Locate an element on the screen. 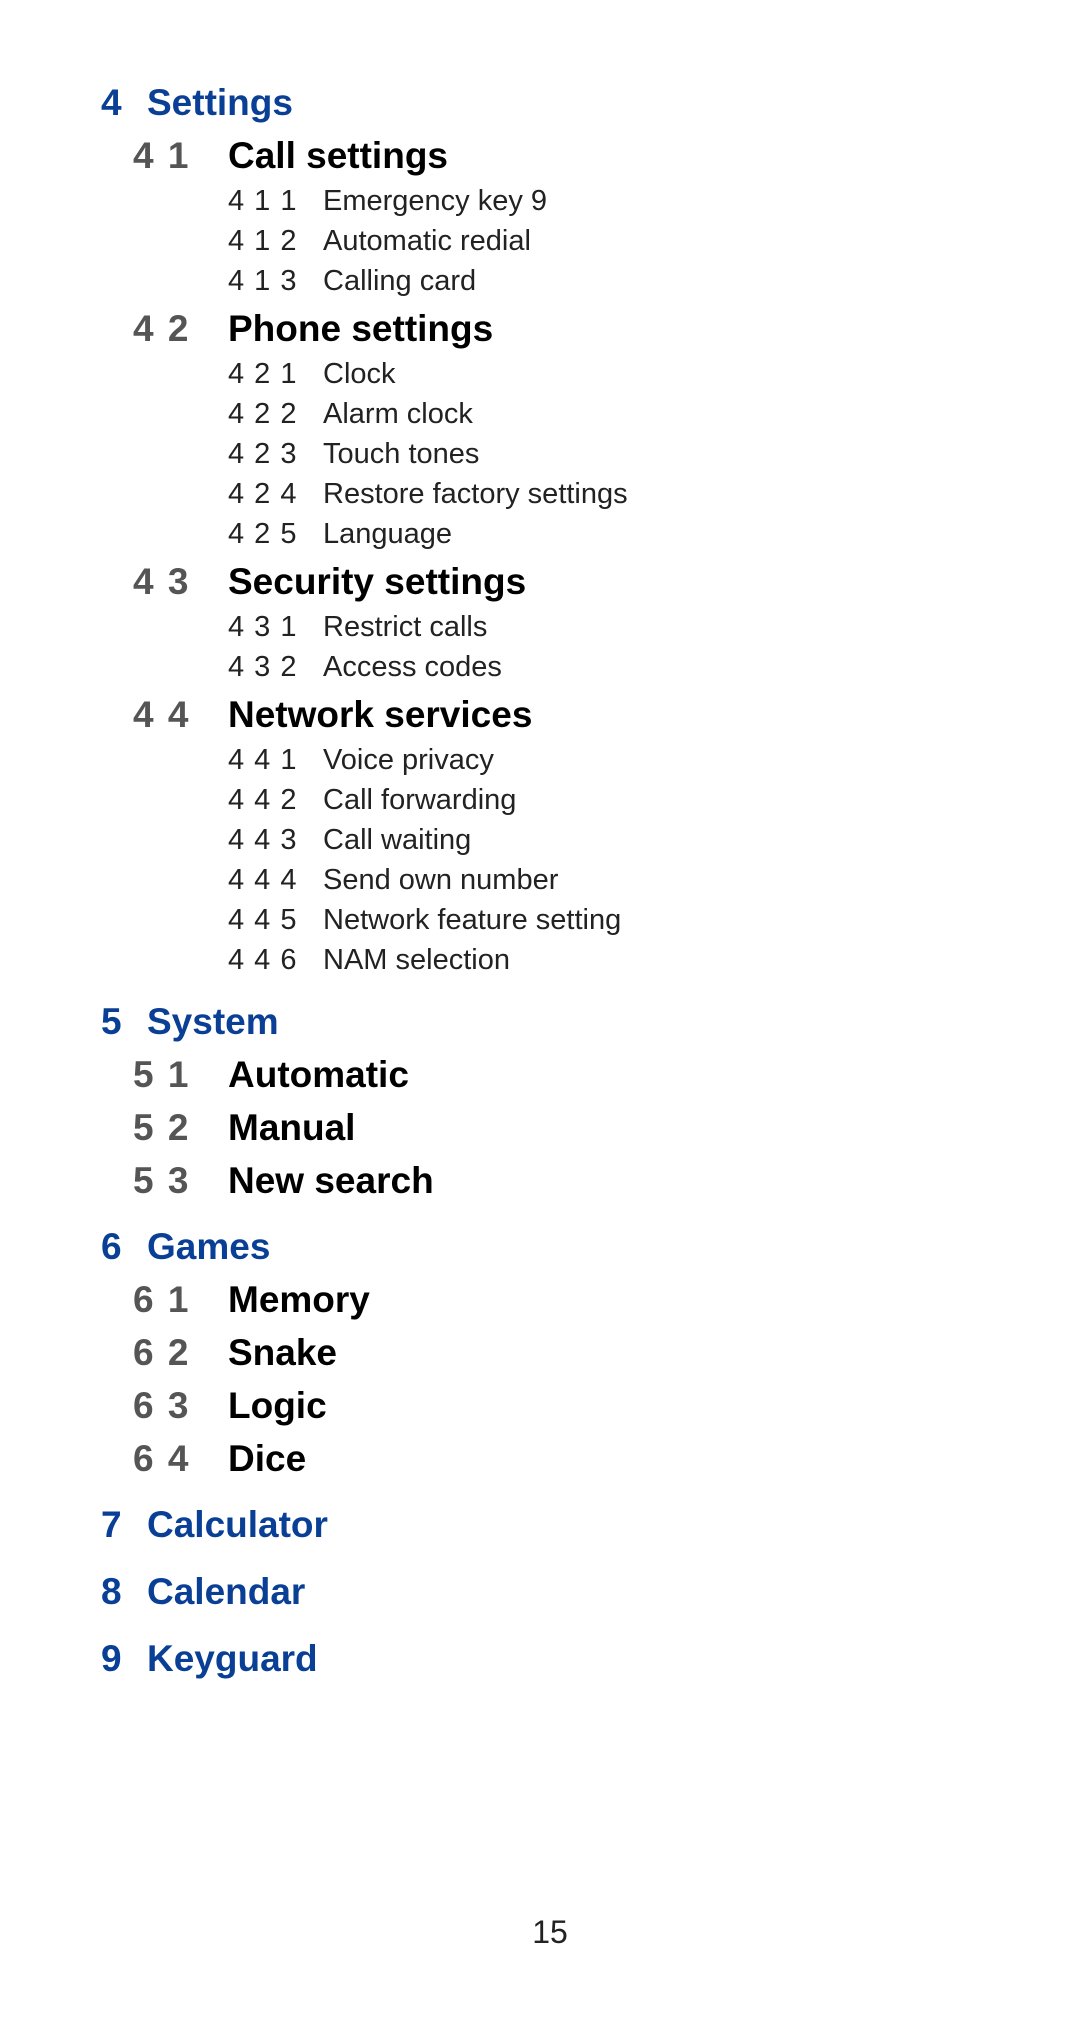 The height and width of the screenshot is (2039, 1080). subsection-number: 6 1 is located at coordinates (162, 1299).